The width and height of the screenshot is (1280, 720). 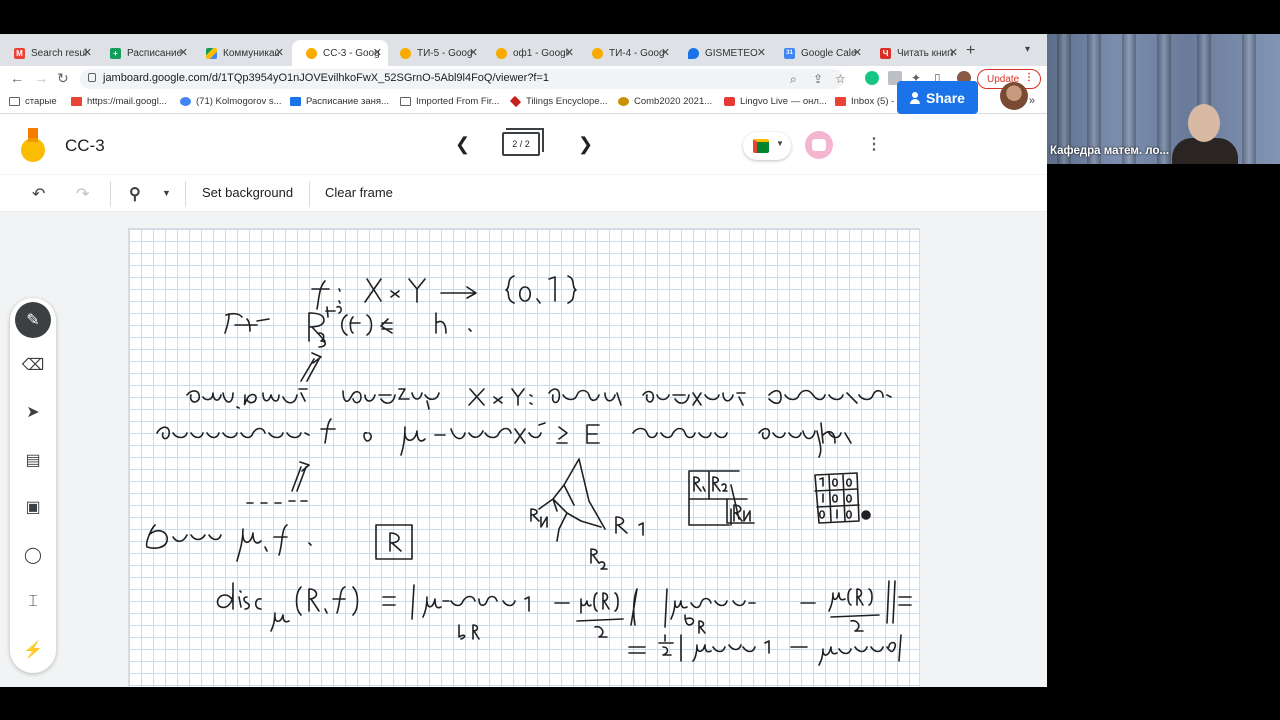 What do you see at coordinates (33, 602) in the screenshot?
I see `text-box-icon: ⌶` at bounding box center [33, 602].